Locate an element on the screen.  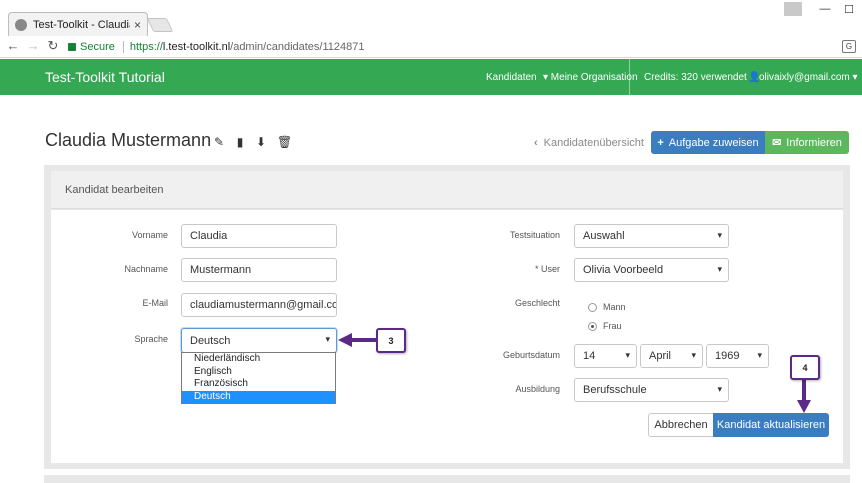
callout-step-4: 4 is located at coordinates (805, 367).